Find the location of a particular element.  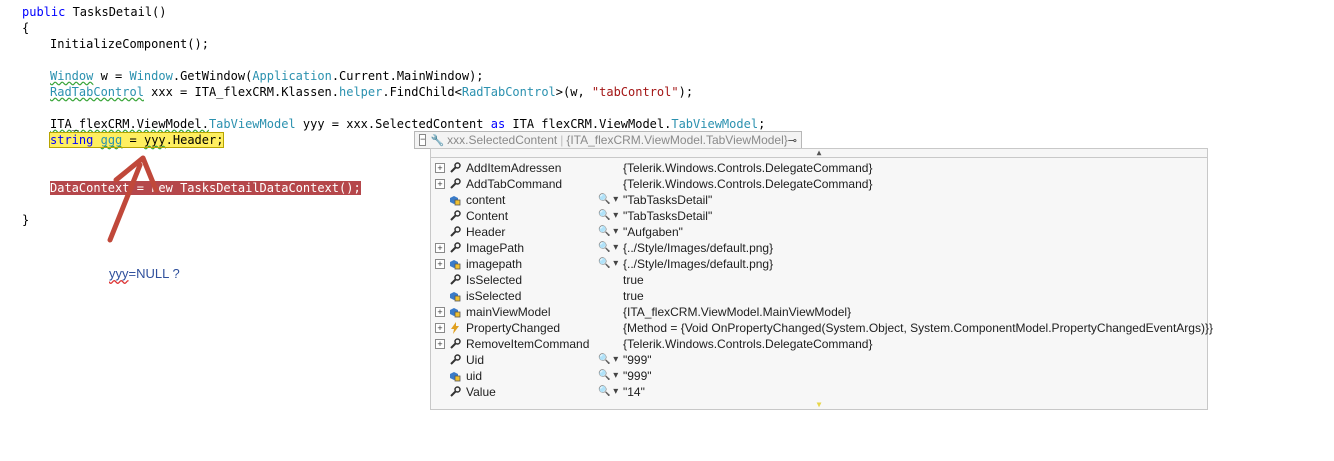

member-row: uid 🔍 ▾ "999" is located at coordinates (819, 376).